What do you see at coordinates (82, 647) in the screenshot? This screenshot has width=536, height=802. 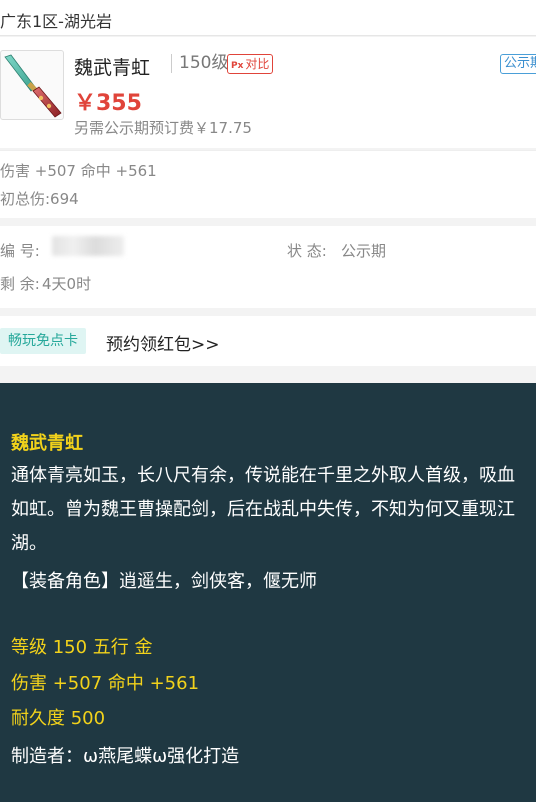 I see `desc-level-line: 等级 150 五行 金` at bounding box center [82, 647].